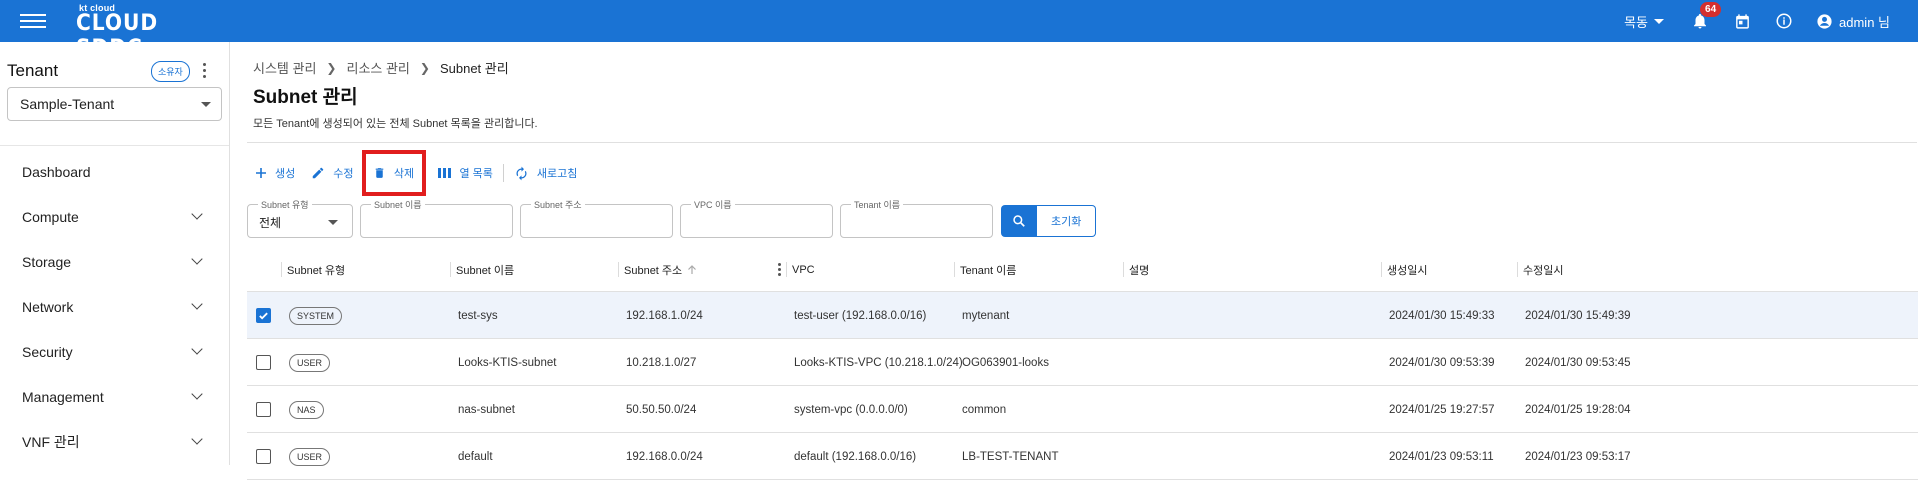 The width and height of the screenshot is (1918, 480). I want to click on columns-icon, so click(444, 173).